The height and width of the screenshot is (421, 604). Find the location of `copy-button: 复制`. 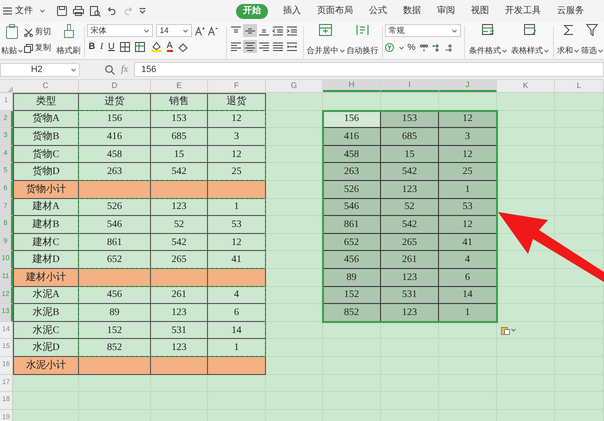

copy-button: 复制 is located at coordinates (40, 48).